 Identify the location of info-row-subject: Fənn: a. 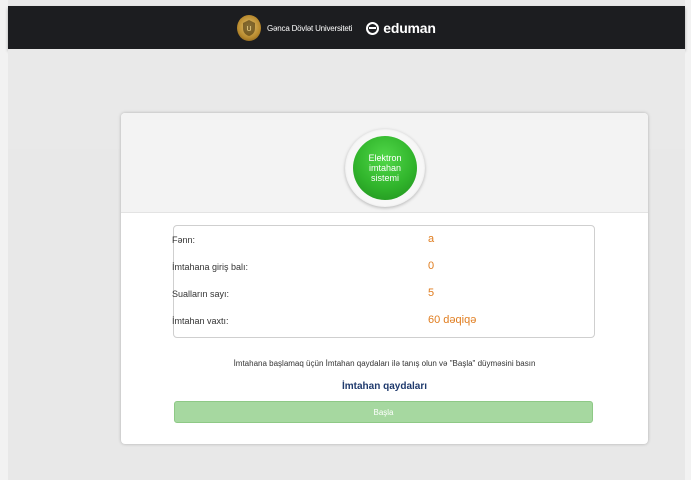
(383, 241).